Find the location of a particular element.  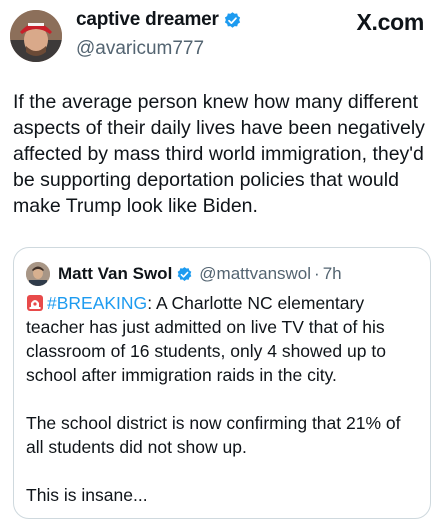

quoted-author-avatar is located at coordinates (38, 274).